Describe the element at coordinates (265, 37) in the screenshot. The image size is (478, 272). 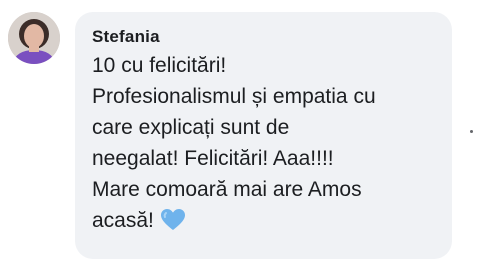
I see `comment-author: Stefania` at that location.